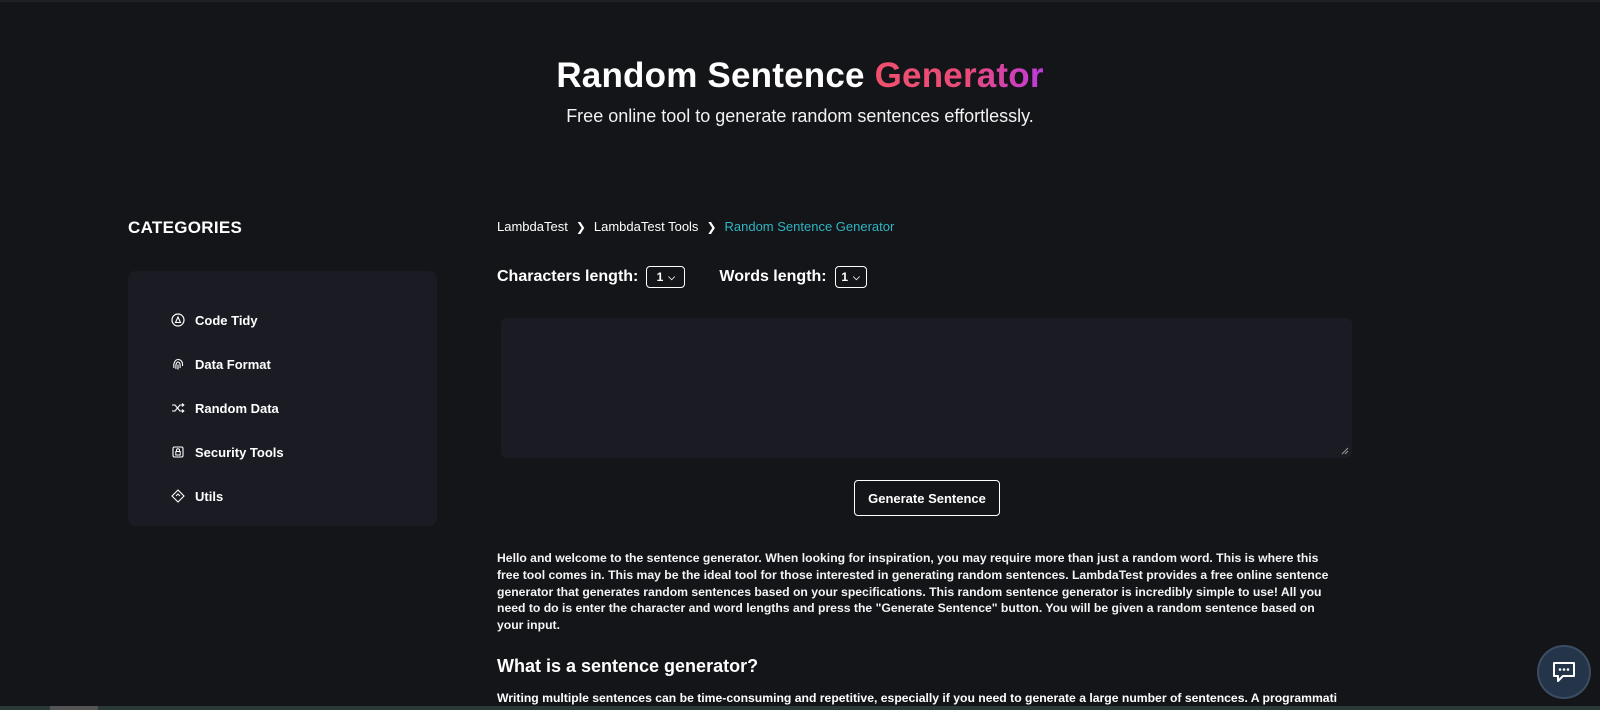 This screenshot has width=1600, height=710. I want to click on sidebar-item-label: Code Tidy, so click(226, 320).